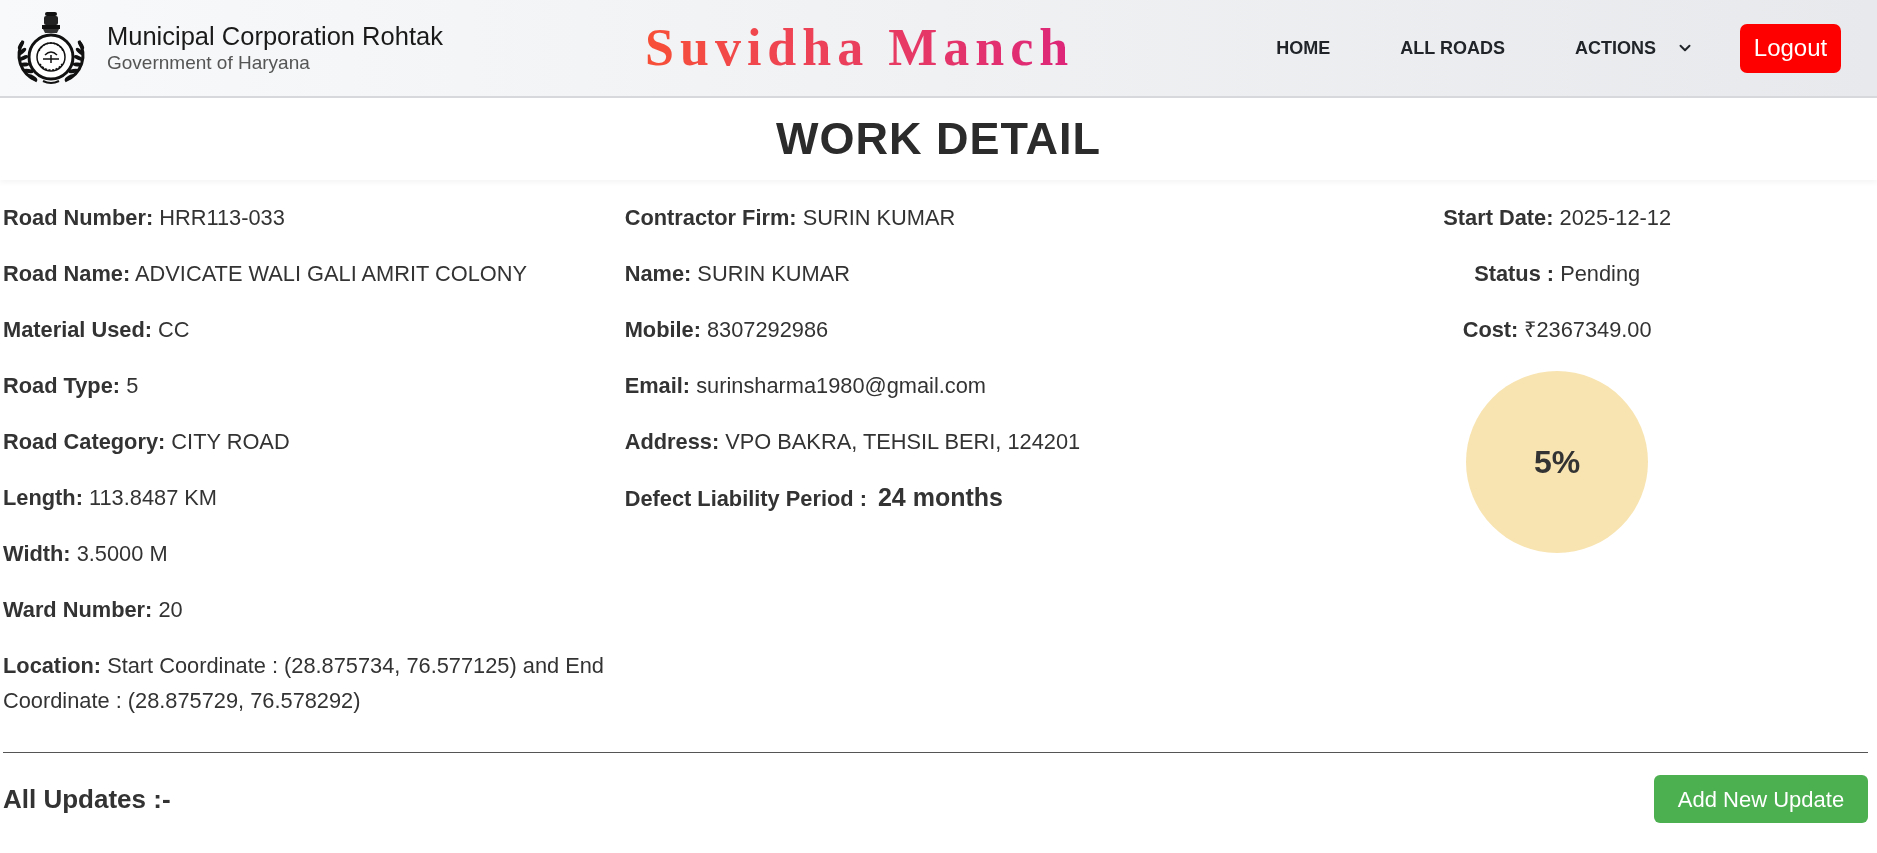  Describe the element at coordinates (790, 218) in the screenshot. I see `detail-text: Contractor Firm: SURIN KUMAR` at that location.